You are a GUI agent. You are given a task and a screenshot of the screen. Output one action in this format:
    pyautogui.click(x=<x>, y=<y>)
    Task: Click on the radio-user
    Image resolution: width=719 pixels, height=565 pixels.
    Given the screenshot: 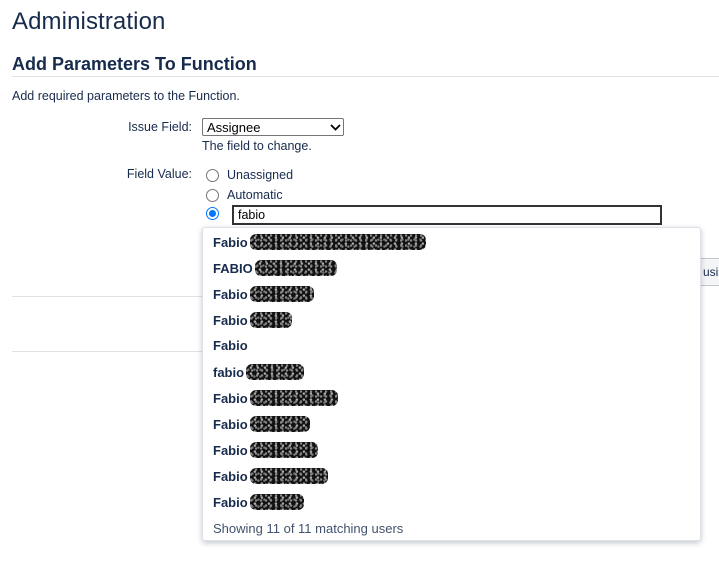 What is the action you would take?
    pyautogui.click(x=212, y=213)
    